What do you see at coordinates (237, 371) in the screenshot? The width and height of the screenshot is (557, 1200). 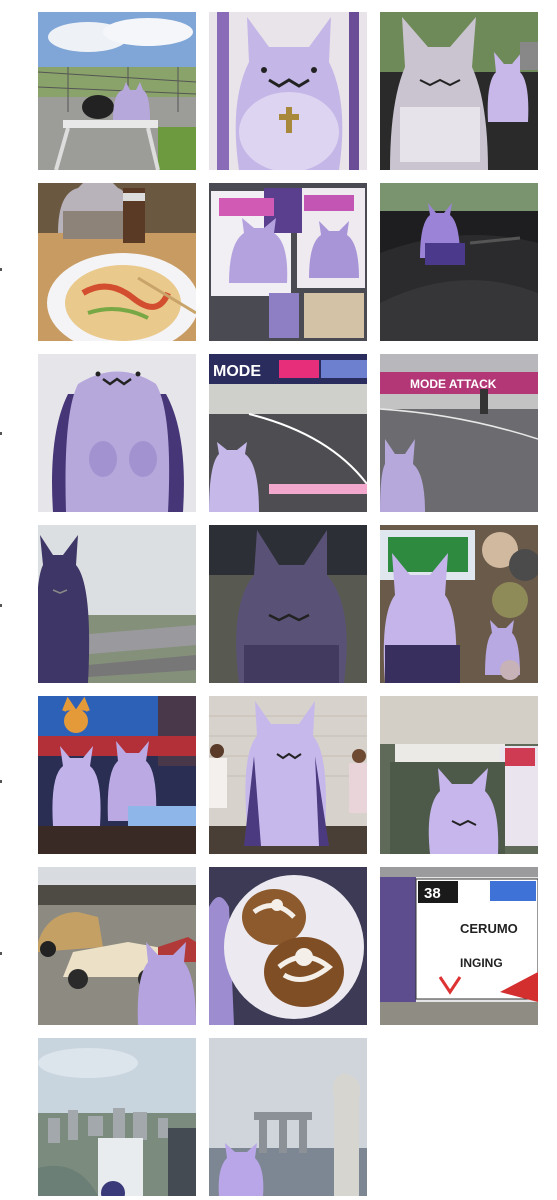 I see `banner-text: MODE` at bounding box center [237, 371].